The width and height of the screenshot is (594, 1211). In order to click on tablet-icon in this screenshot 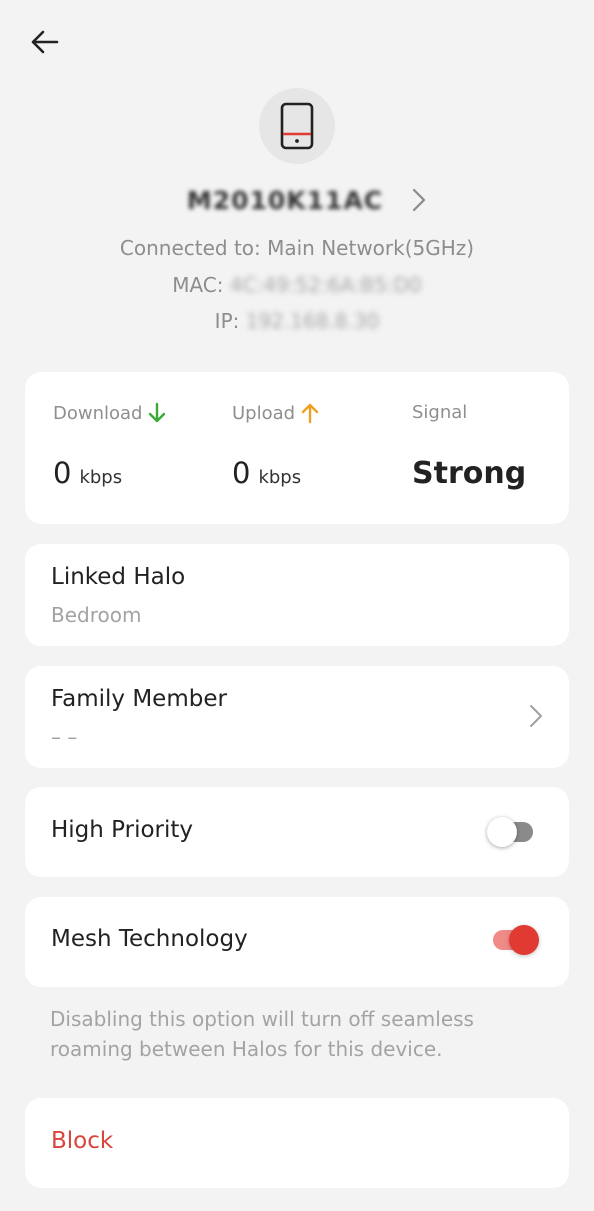, I will do `click(297, 126)`.